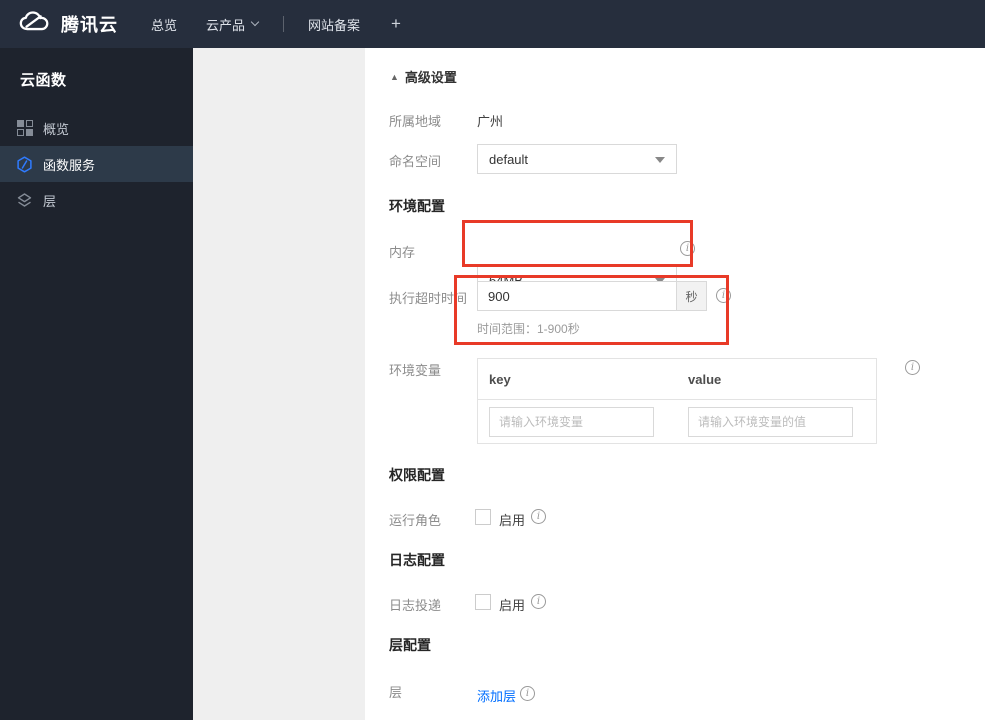 Image resolution: width=985 pixels, height=720 pixels. I want to click on log-ship-label: 日志投递, so click(415, 605).